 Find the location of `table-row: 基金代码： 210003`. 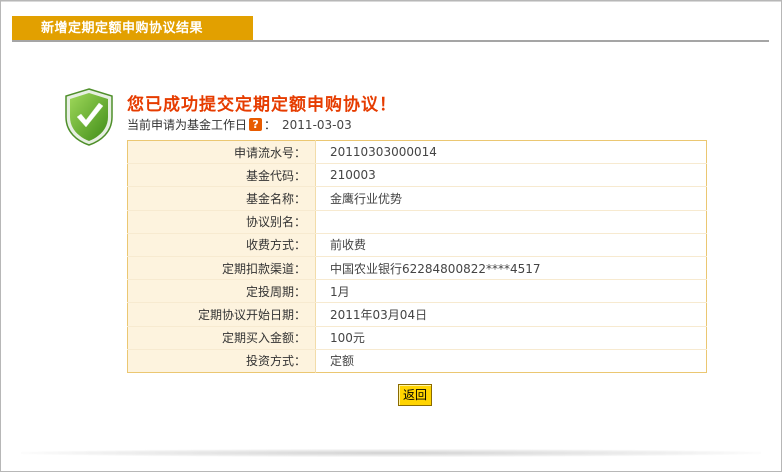

table-row: 基金代码： 210003 is located at coordinates (417, 175).